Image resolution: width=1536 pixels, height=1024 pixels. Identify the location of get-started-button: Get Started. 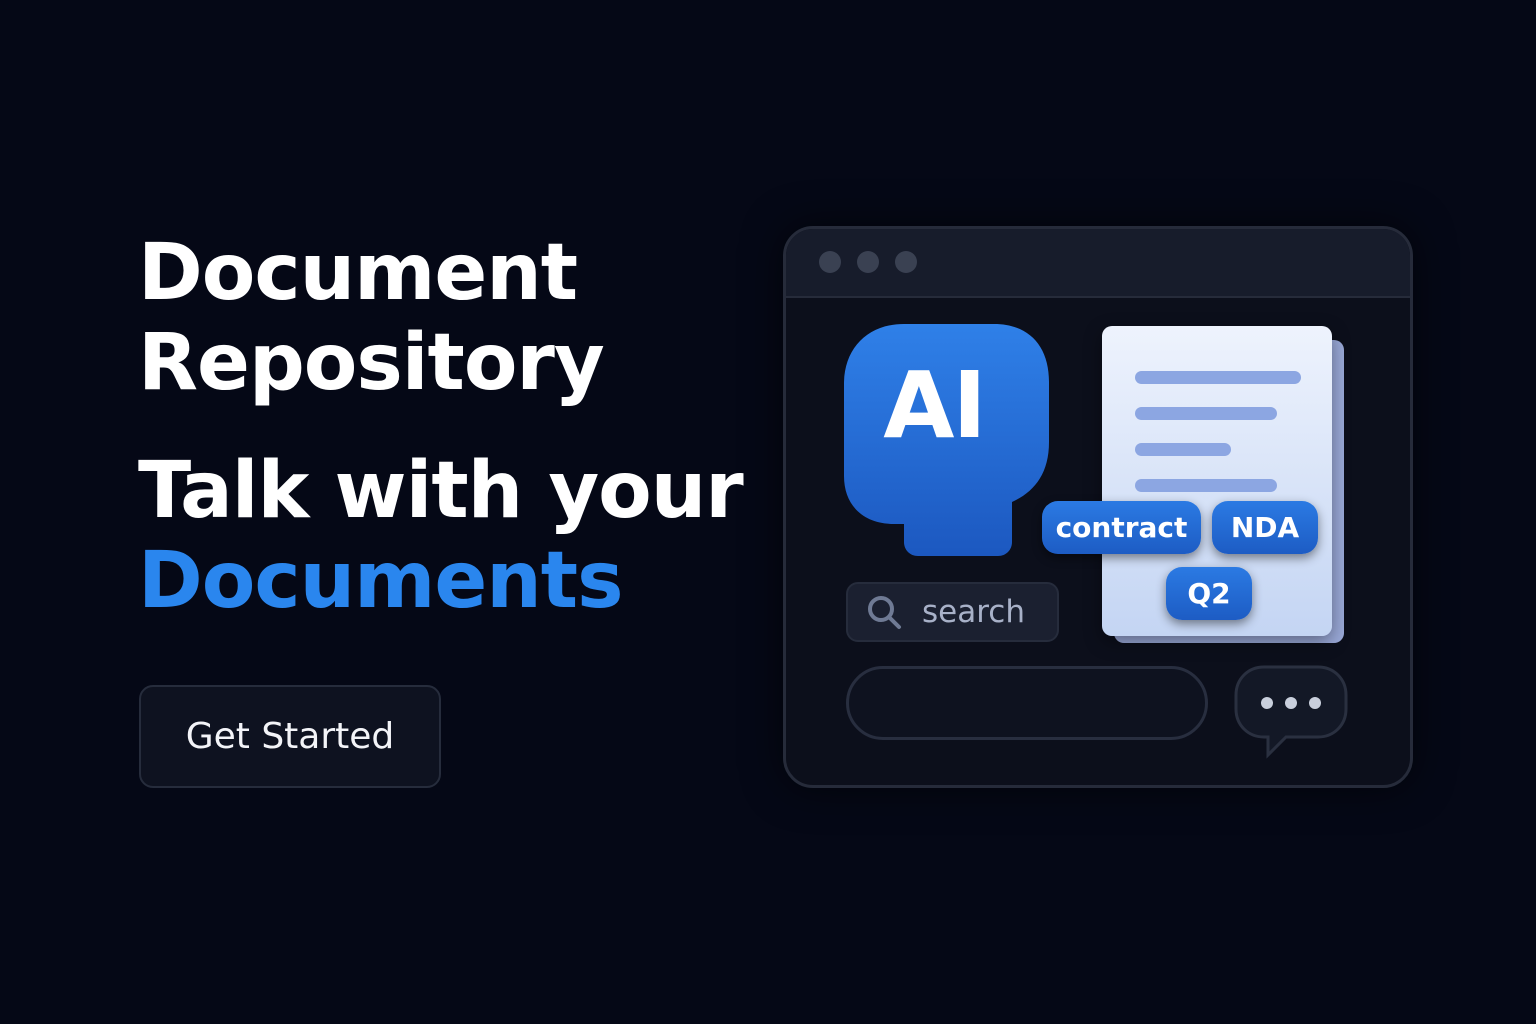
(290, 736).